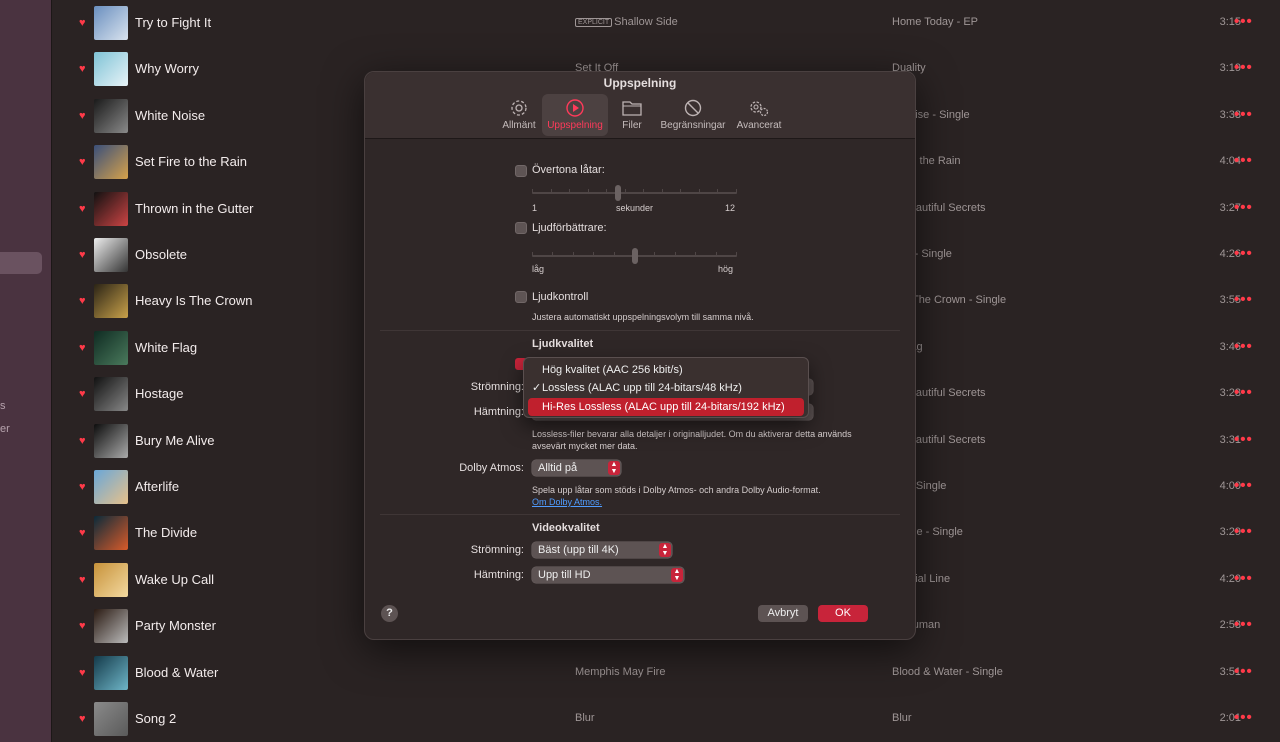 This screenshot has height=742, width=1280. I want to click on tab-restrictions: Begränsningar, so click(693, 115).